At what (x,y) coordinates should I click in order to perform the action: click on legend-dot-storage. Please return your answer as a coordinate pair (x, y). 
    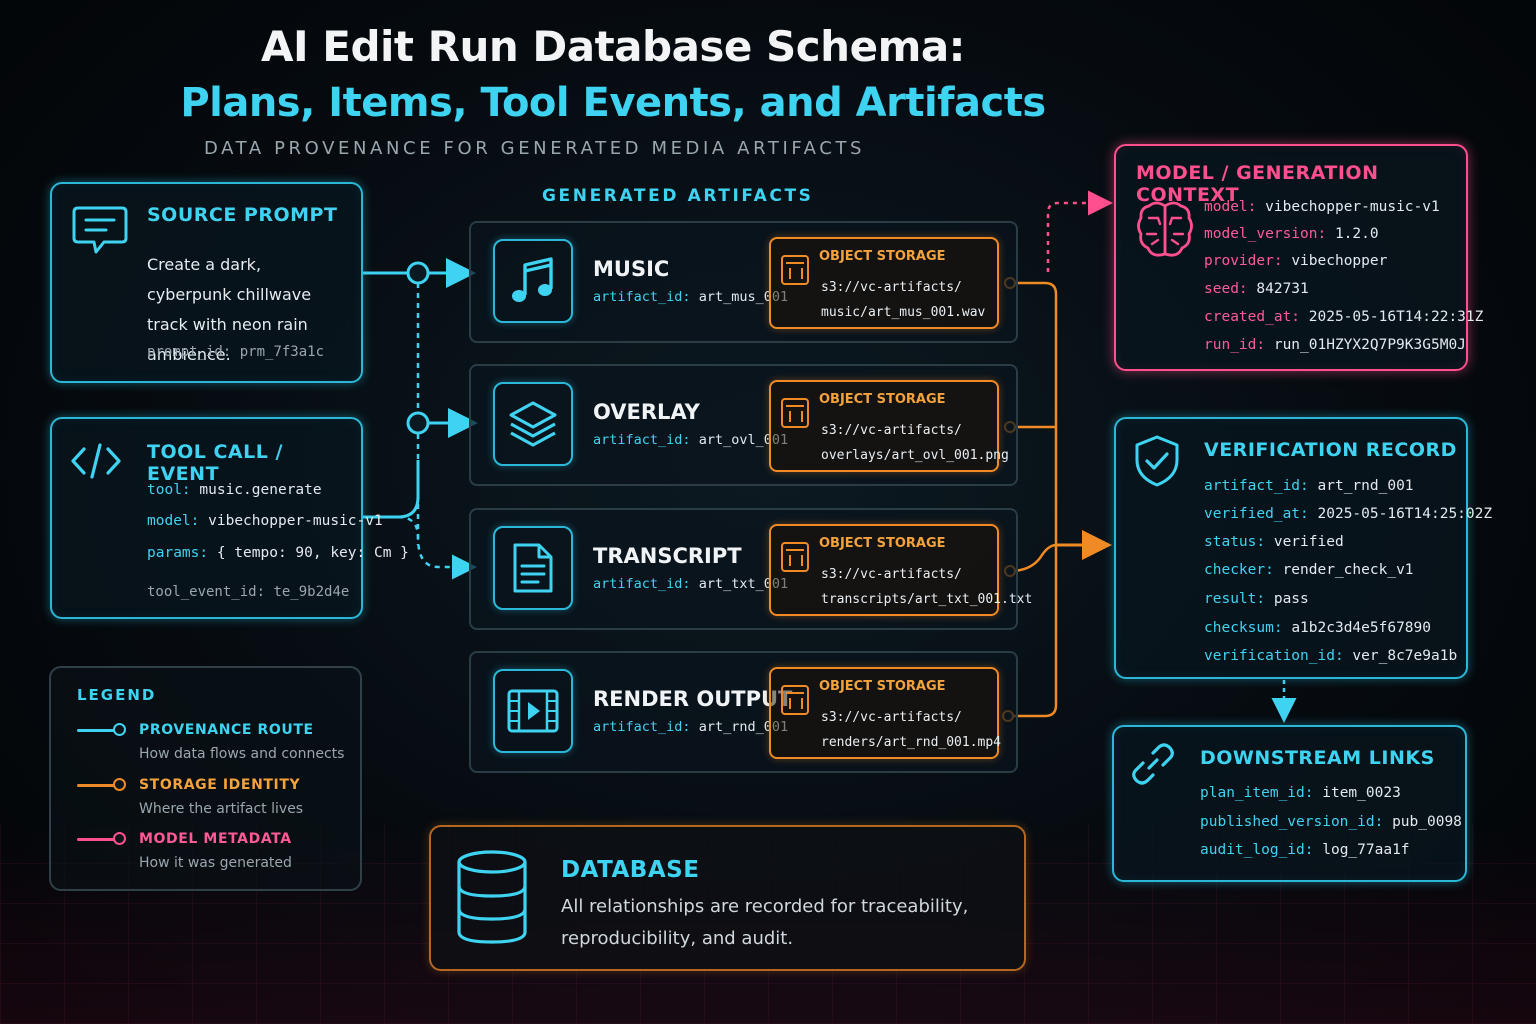
    Looking at the image, I should click on (119, 784).